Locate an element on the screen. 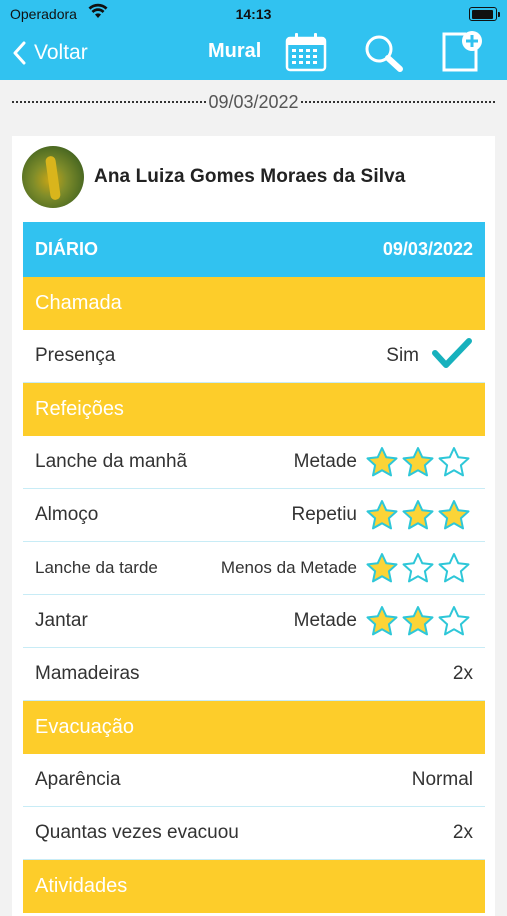 The image size is (507, 916). new-post-icon is located at coordinates (463, 54).